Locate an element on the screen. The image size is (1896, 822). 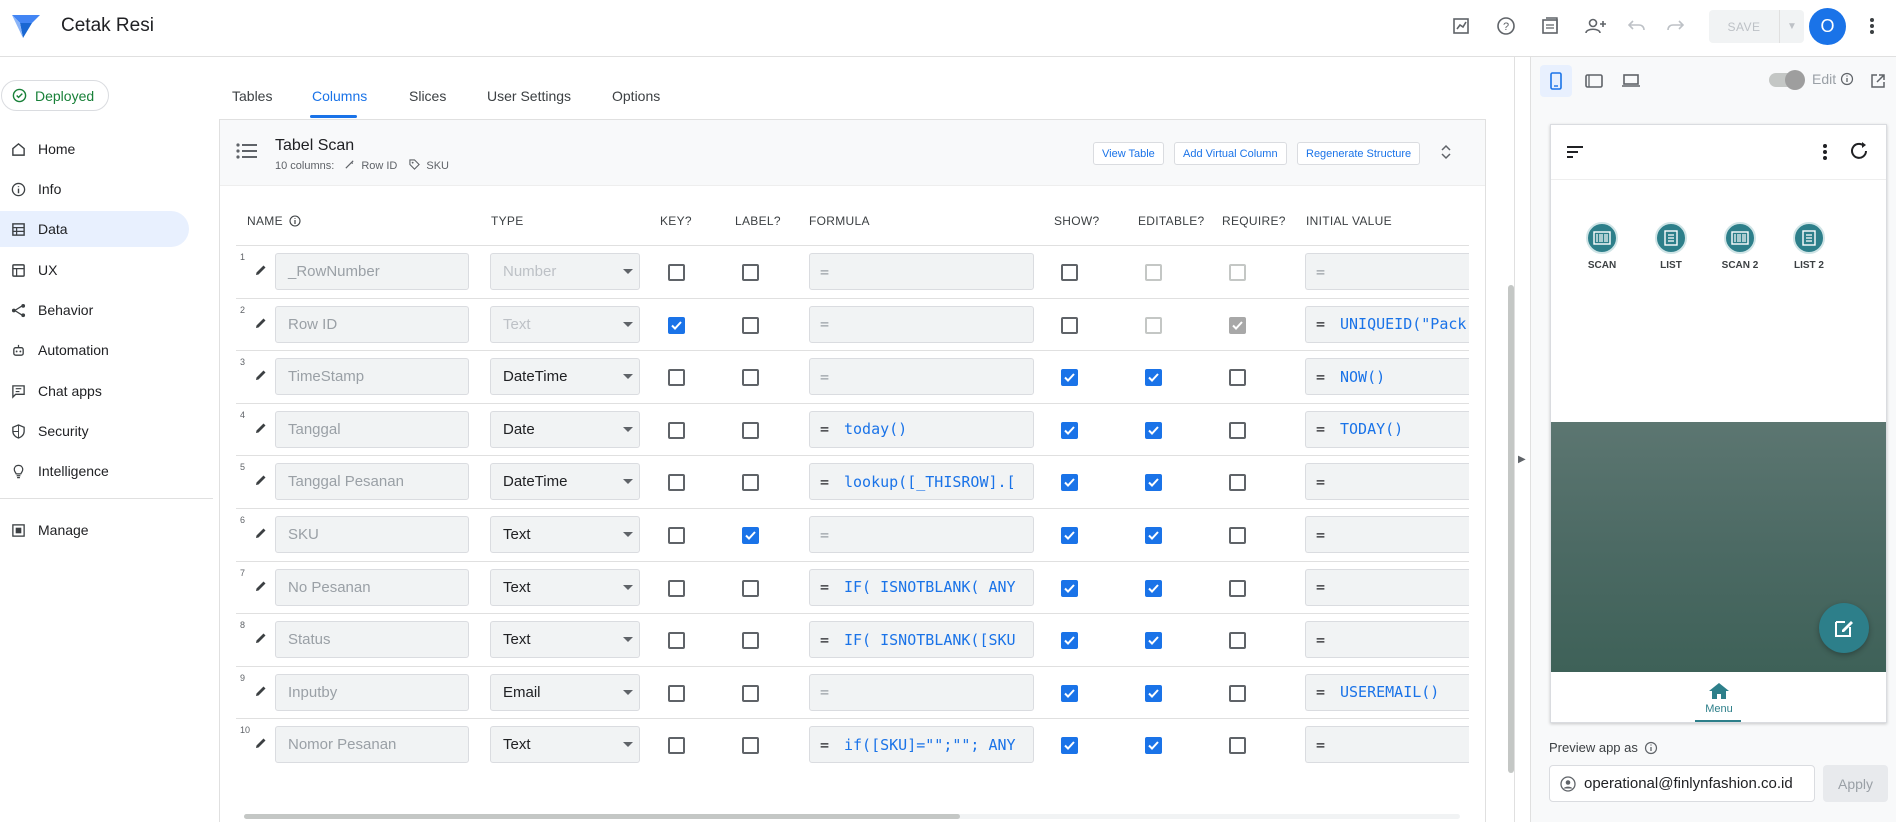
performance-icon is located at coordinates (1461, 26).